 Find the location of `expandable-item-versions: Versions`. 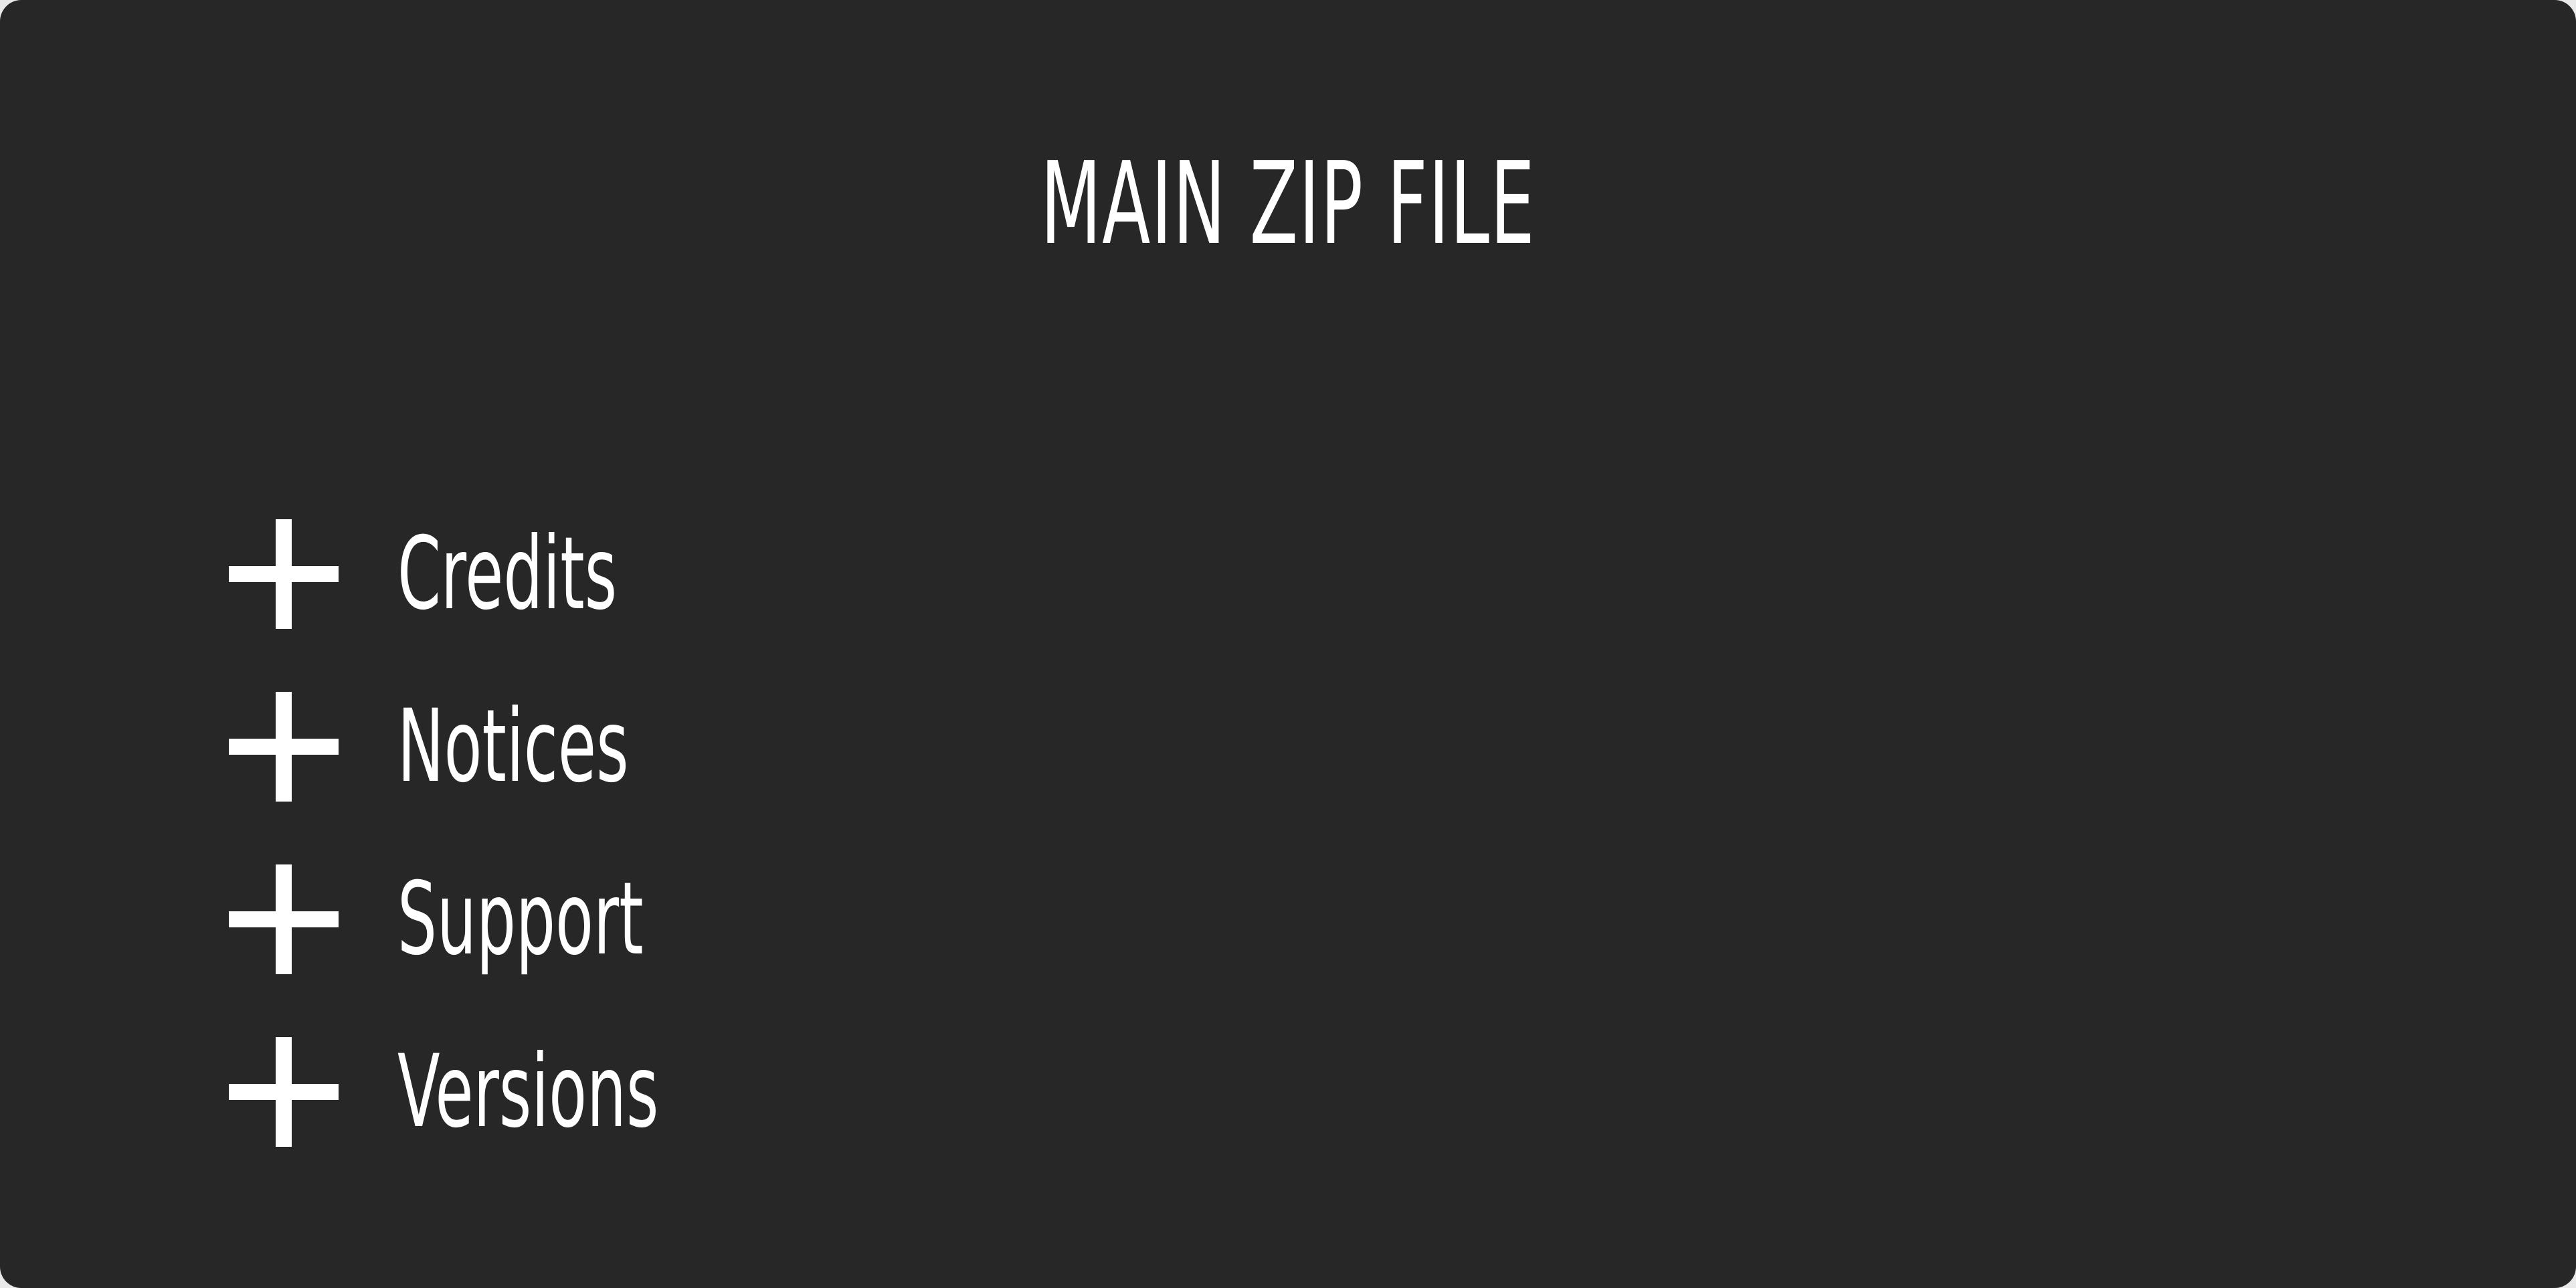

expandable-item-versions: Versions is located at coordinates (697, 1096).